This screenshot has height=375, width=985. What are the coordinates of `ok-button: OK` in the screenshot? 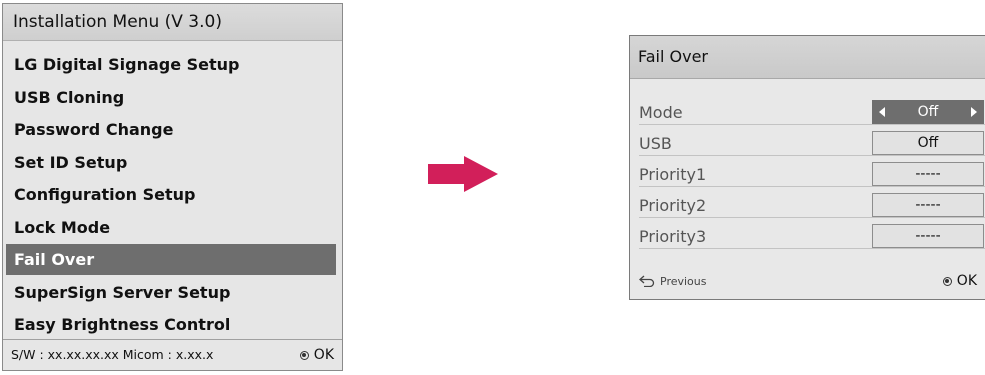 It's located at (316, 355).